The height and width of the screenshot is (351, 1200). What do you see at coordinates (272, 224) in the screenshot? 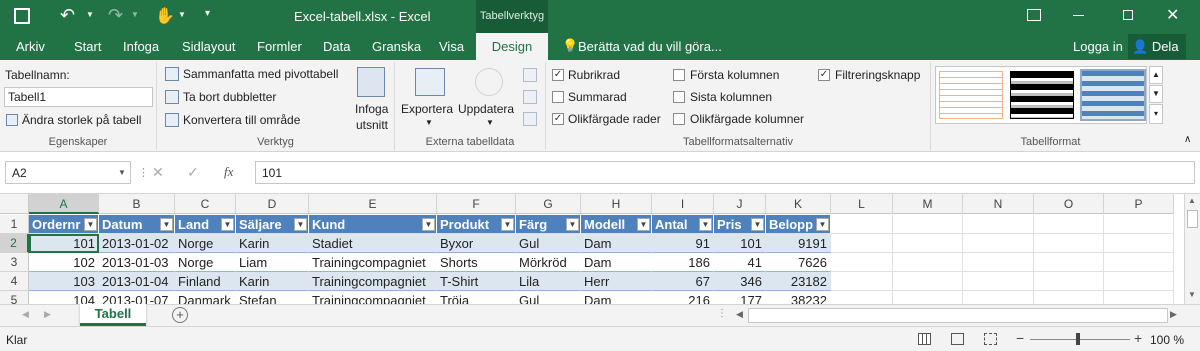
I see `table-header-saljare: Säljare ▼` at bounding box center [272, 224].